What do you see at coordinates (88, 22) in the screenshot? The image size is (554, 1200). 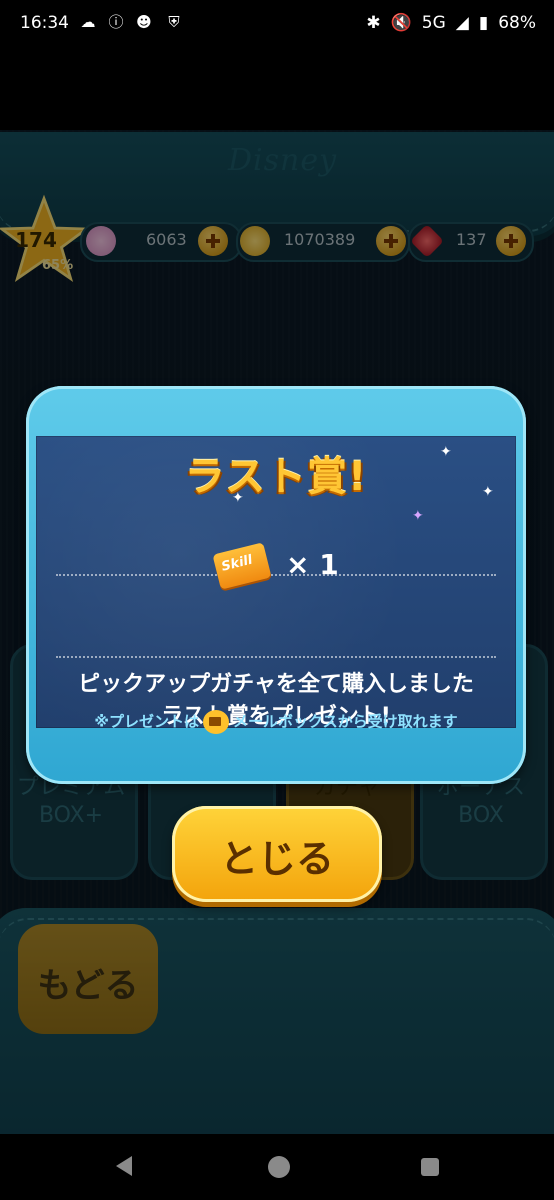 I see `cloud-icon: ☁` at bounding box center [88, 22].